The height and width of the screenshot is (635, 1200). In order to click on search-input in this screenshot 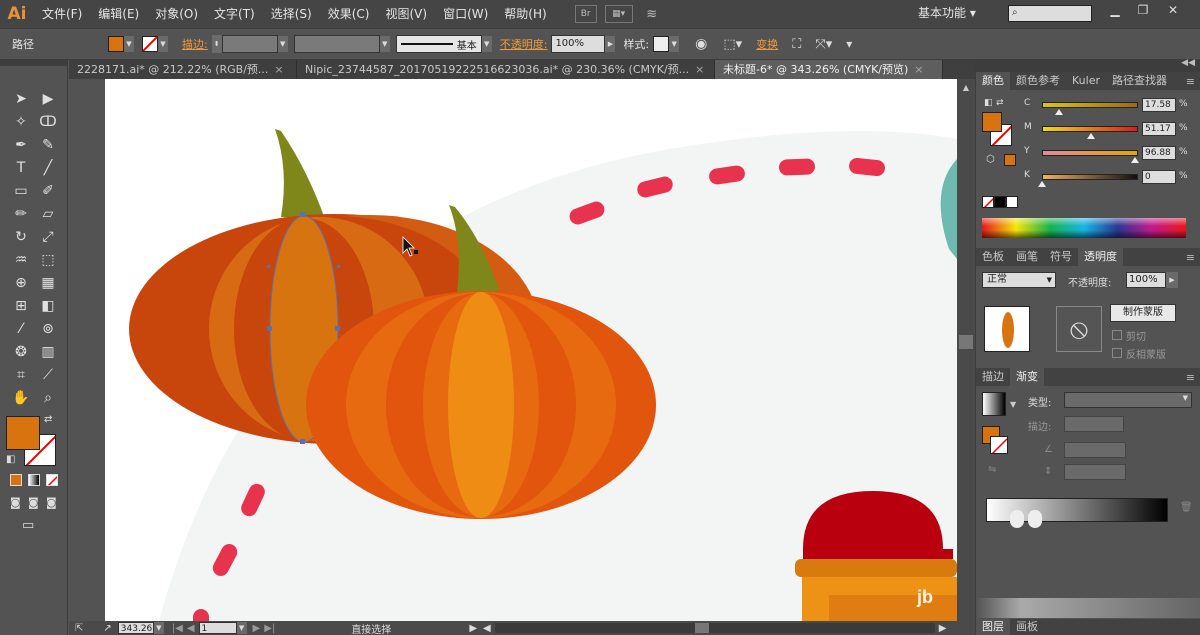, I will do `click(1050, 13)`.